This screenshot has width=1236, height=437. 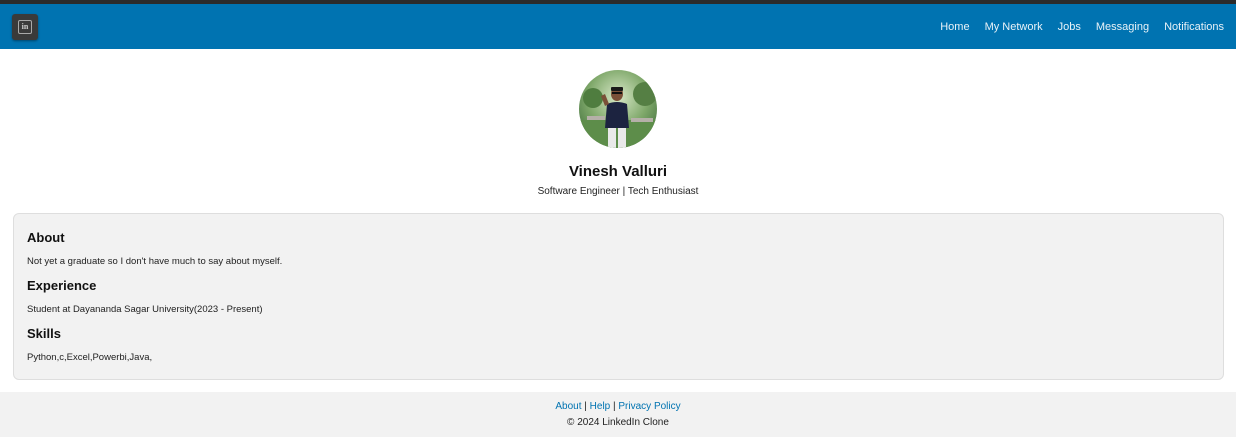 What do you see at coordinates (1014, 27) in the screenshot?
I see `nav-link-my-network: My Network` at bounding box center [1014, 27].